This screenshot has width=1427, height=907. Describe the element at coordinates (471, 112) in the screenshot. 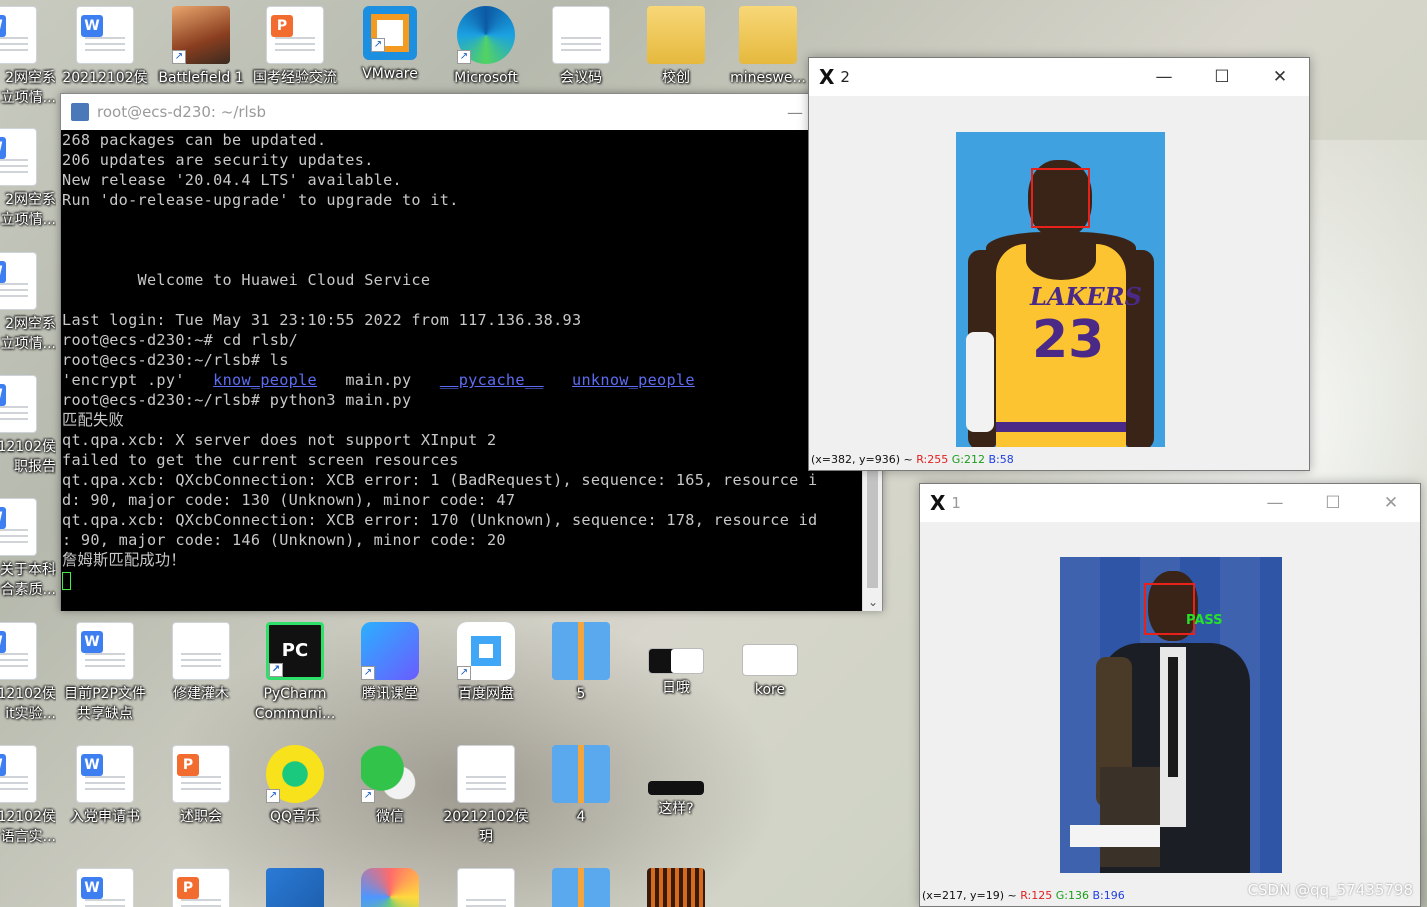

I see `terminal-titlebar: root@ecs-d230: ~/rlsb — ☐` at that location.